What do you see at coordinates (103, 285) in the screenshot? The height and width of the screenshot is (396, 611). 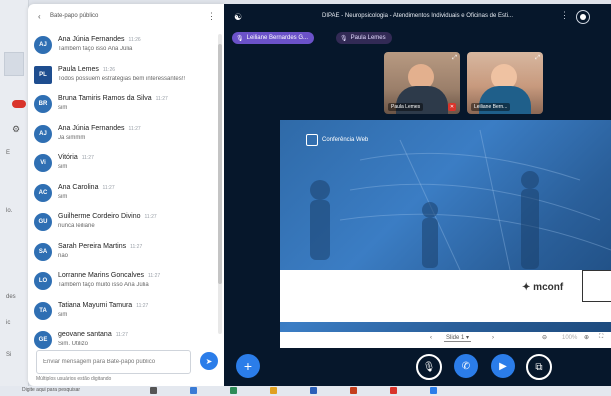 I see `message-text: Também faço muito isso Ana Júlia` at bounding box center [103, 285].